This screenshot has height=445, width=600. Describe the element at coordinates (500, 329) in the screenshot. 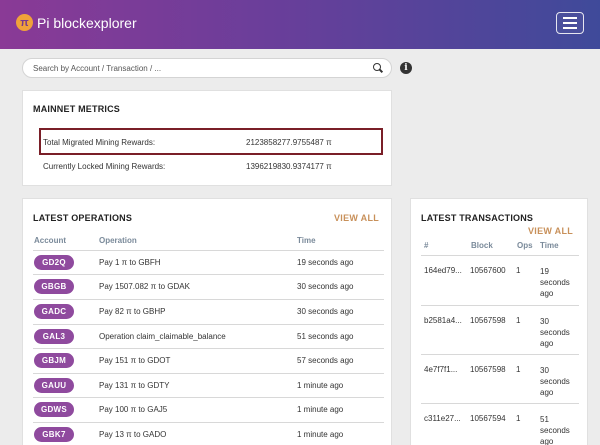

I see `table-row: b2581a4... 10567598 1 30 seconds ago` at that location.